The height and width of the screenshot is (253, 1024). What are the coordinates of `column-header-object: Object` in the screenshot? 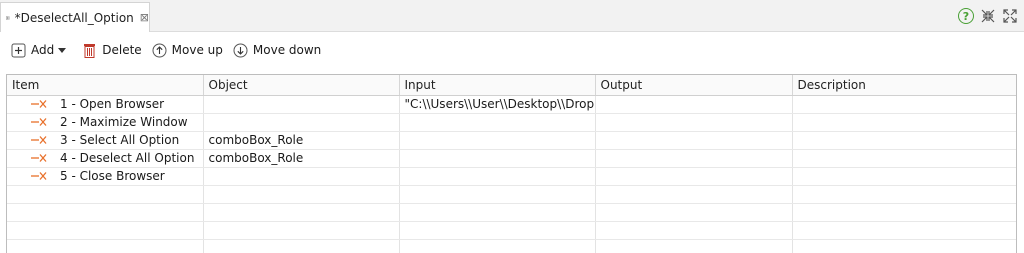 It's located at (301, 85).